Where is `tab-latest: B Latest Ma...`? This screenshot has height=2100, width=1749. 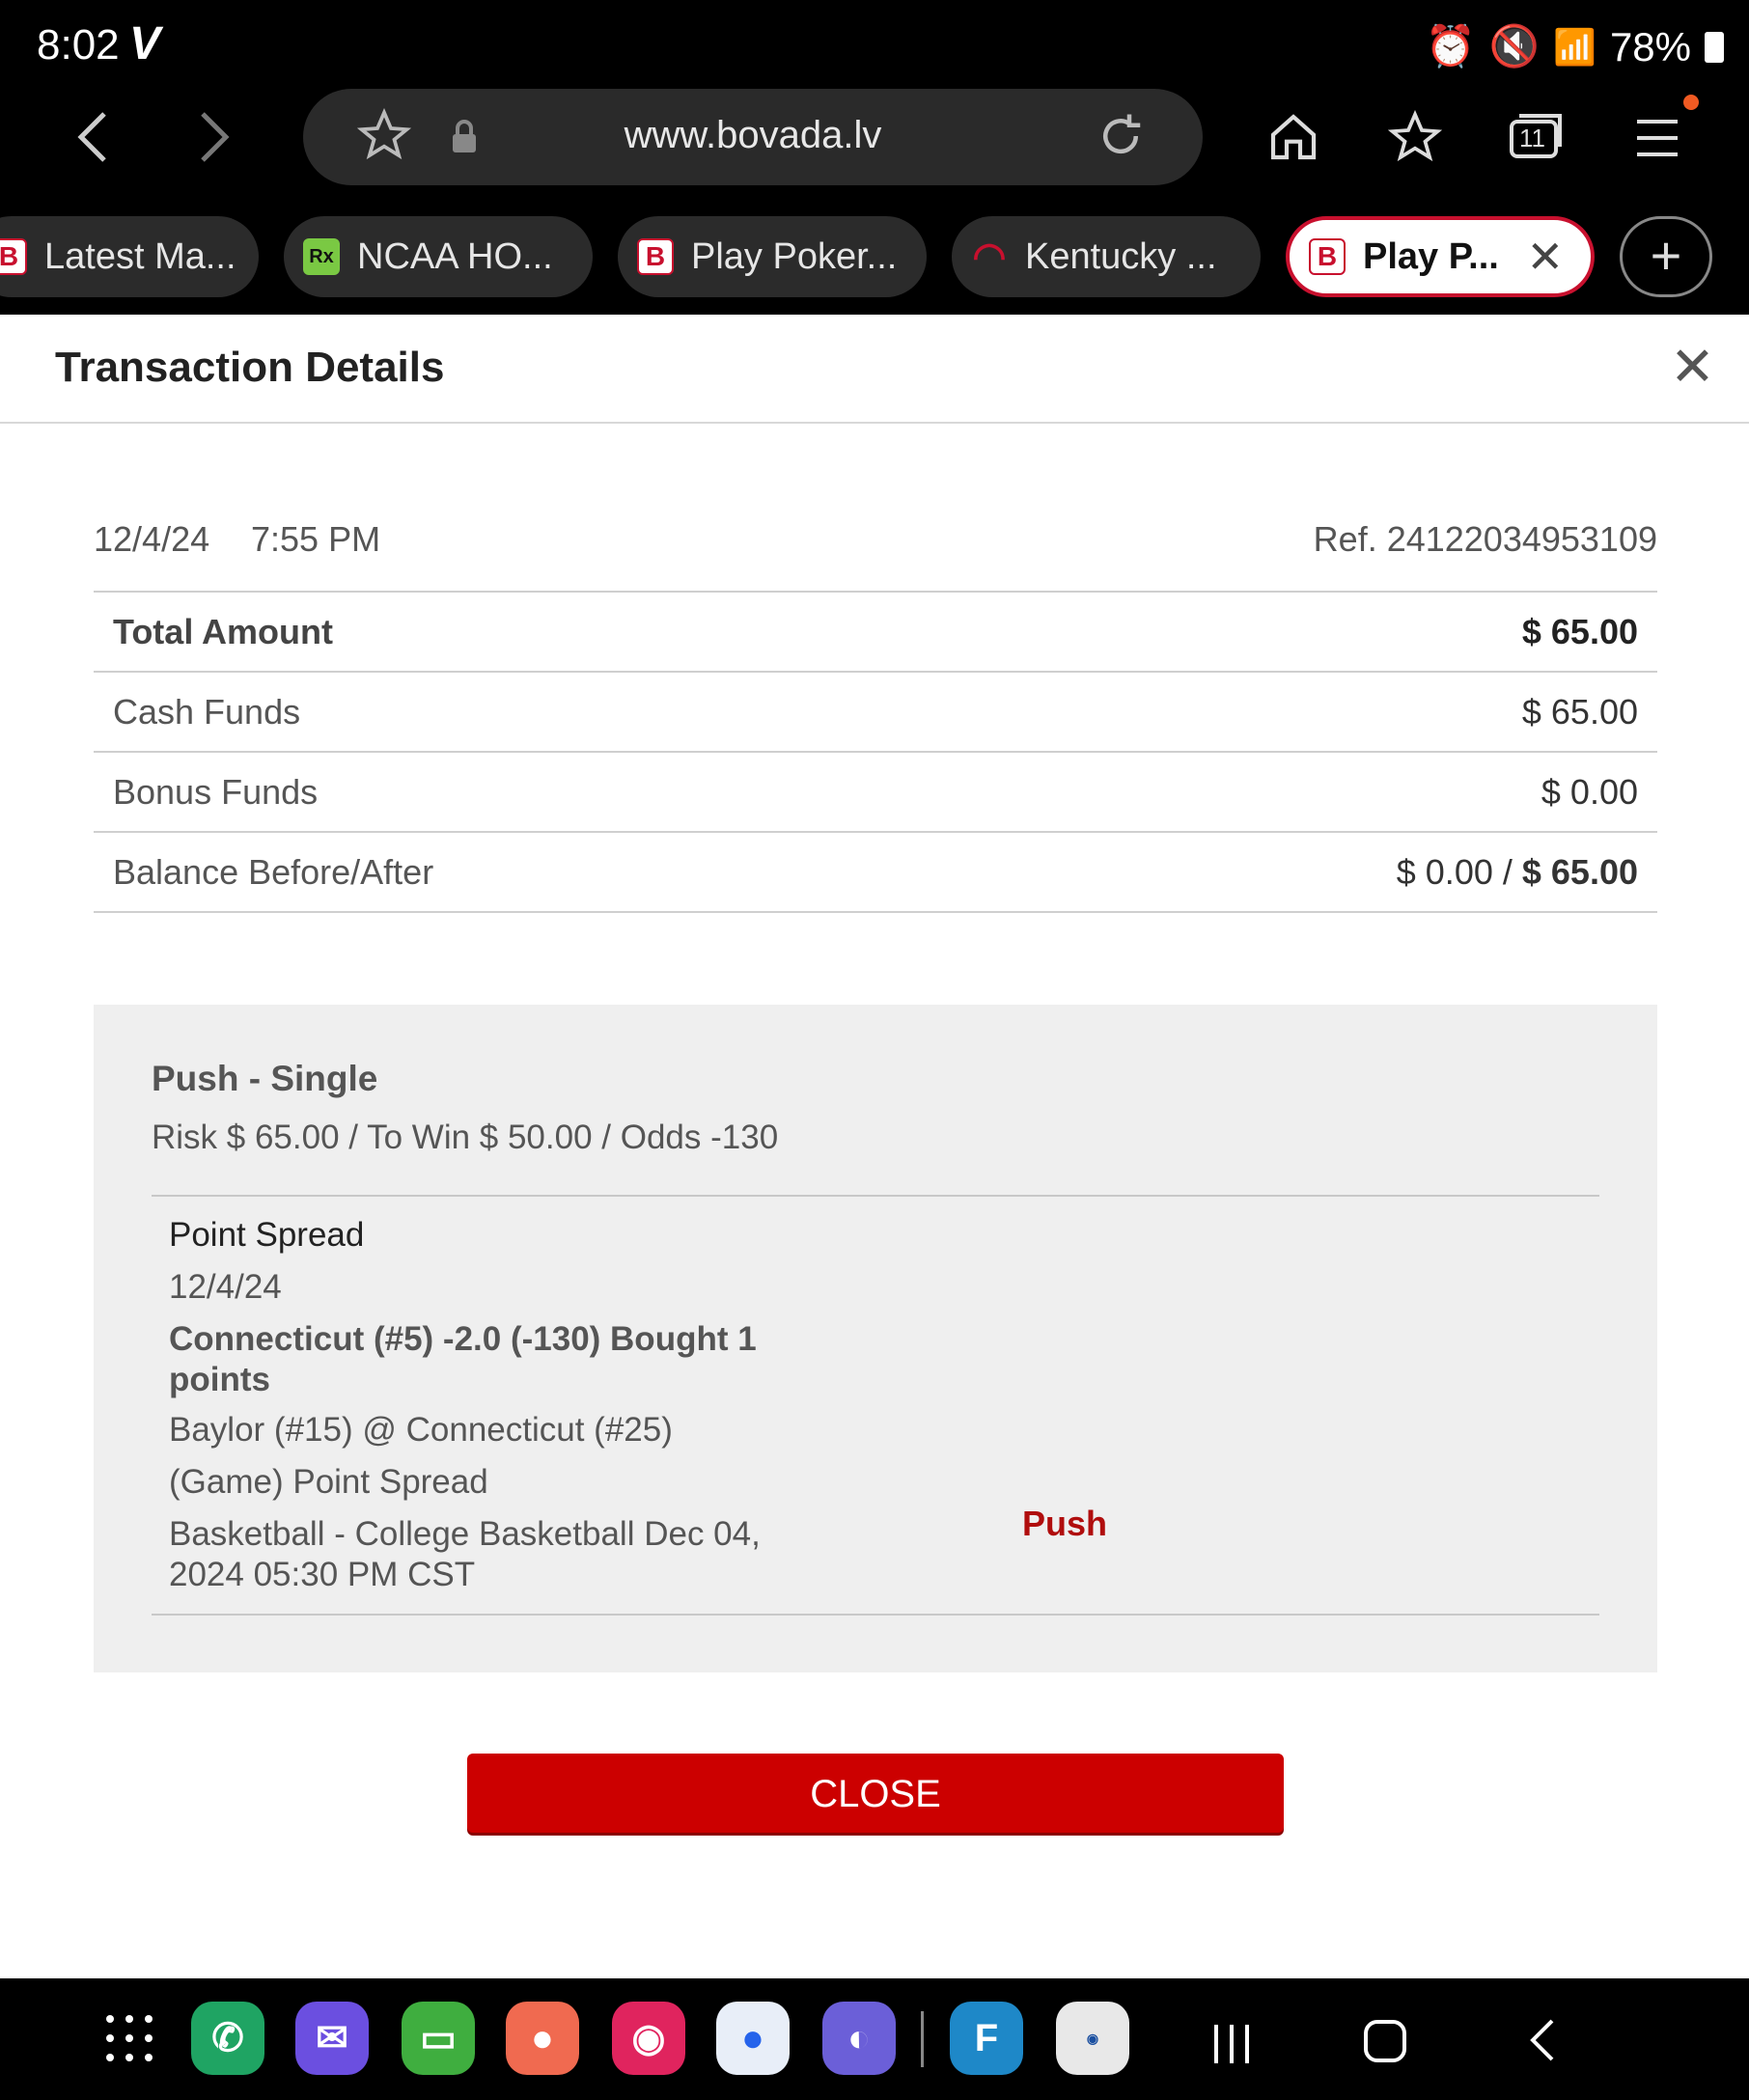
tab-latest: B Latest Ma... is located at coordinates (129, 256).